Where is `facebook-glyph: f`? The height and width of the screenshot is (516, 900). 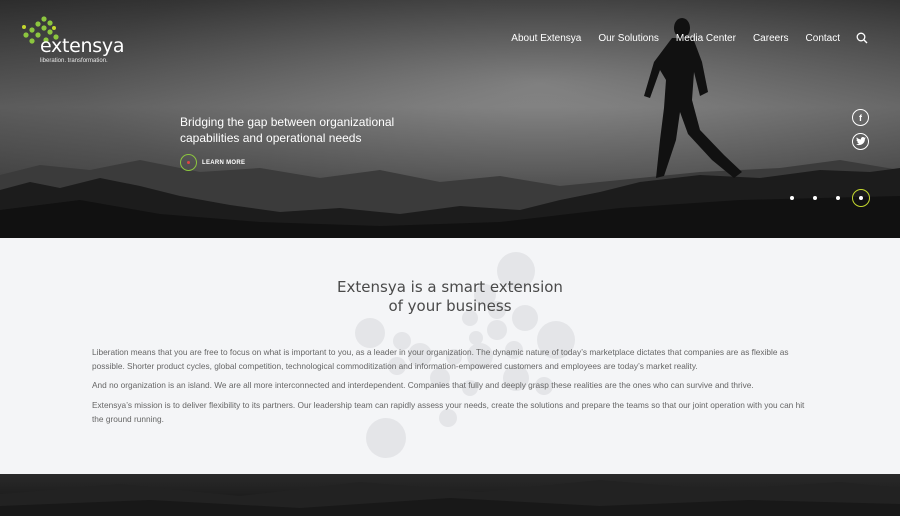
facebook-glyph: f is located at coordinates (860, 117).